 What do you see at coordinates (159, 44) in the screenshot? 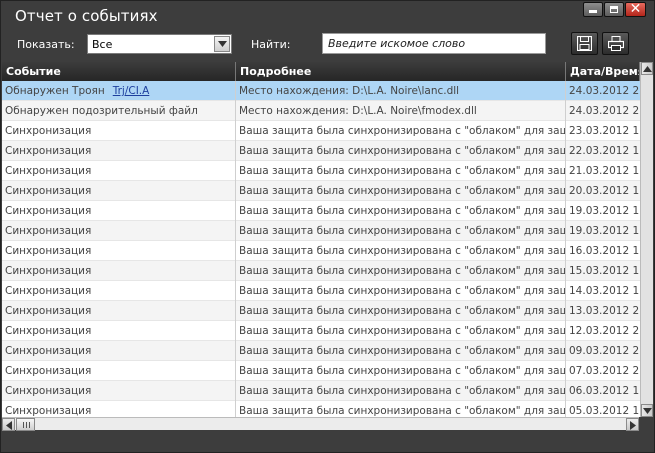
I see `show-filter-select: Все` at bounding box center [159, 44].